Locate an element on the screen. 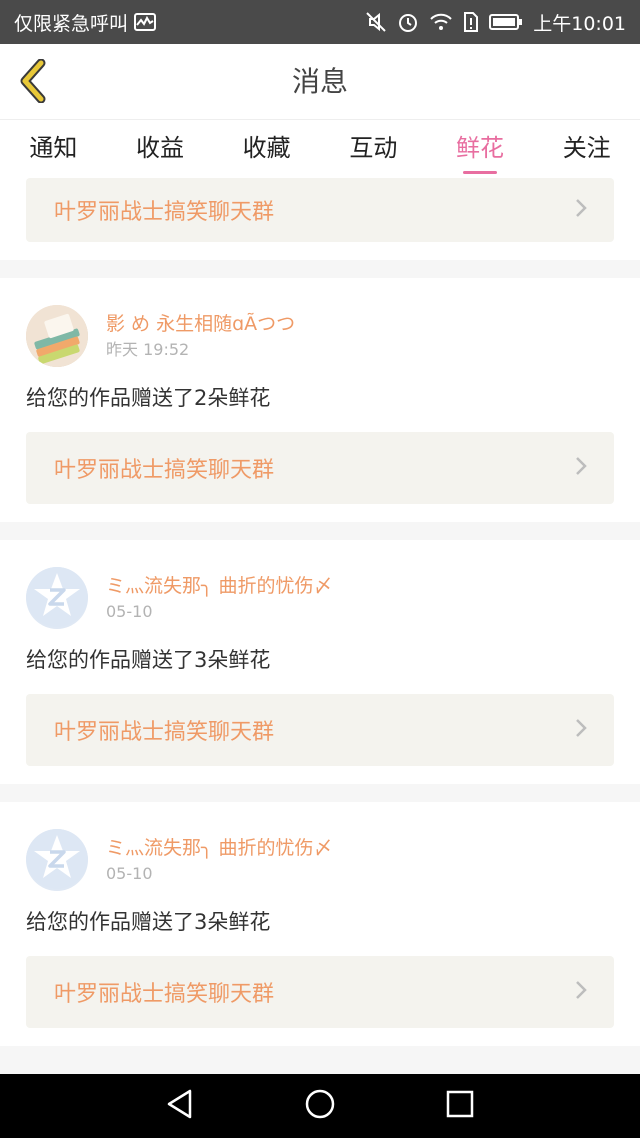  tab-label: 互动 is located at coordinates (373, 148).